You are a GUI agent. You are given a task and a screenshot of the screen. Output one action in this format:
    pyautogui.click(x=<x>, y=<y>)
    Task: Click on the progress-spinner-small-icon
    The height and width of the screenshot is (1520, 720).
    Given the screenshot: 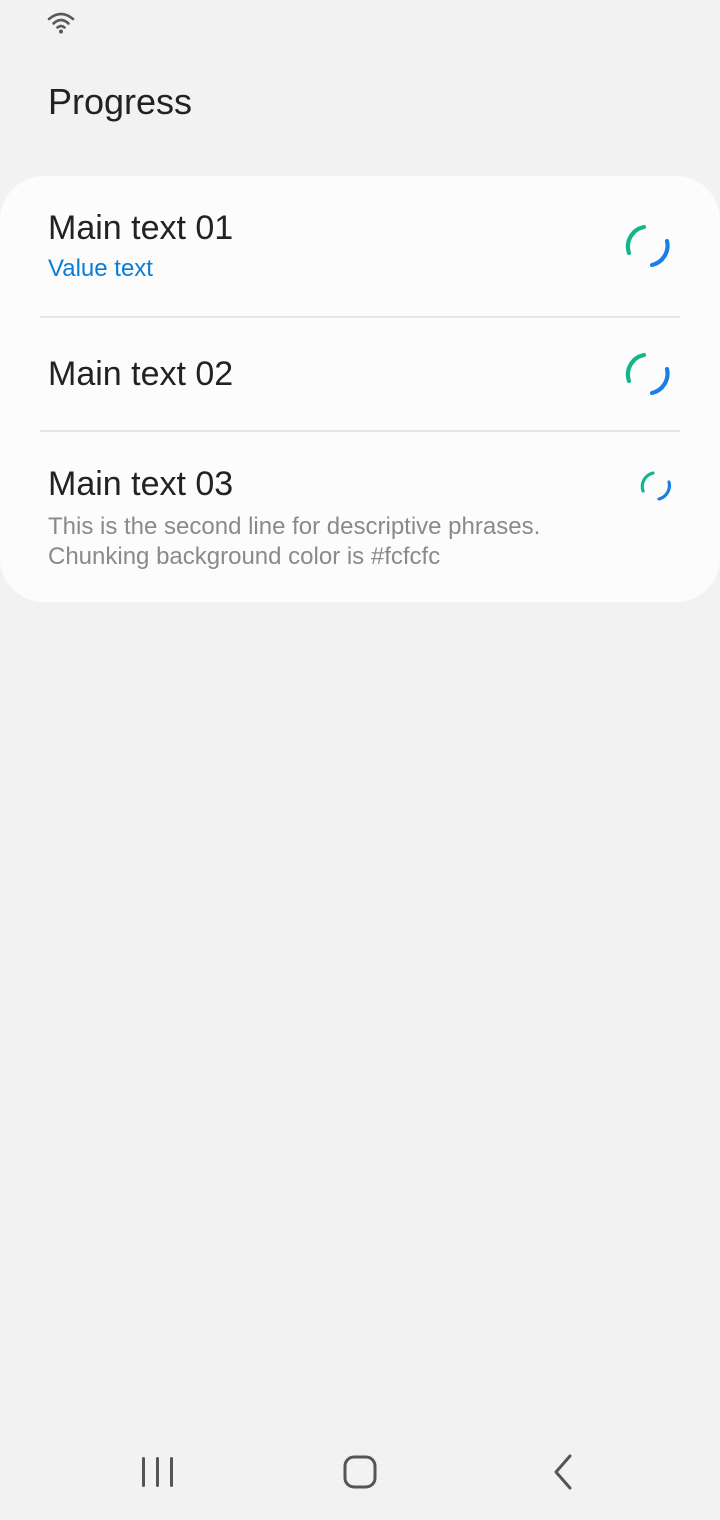 What is the action you would take?
    pyautogui.click(x=656, y=486)
    